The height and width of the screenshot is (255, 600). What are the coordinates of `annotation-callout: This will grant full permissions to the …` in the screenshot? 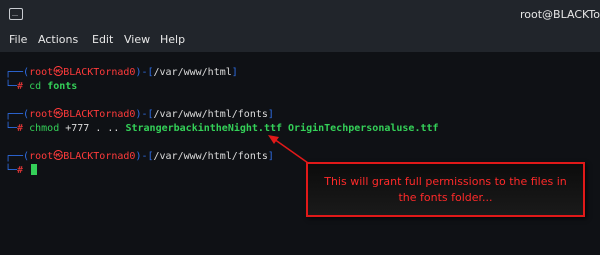 It's located at (445, 189).